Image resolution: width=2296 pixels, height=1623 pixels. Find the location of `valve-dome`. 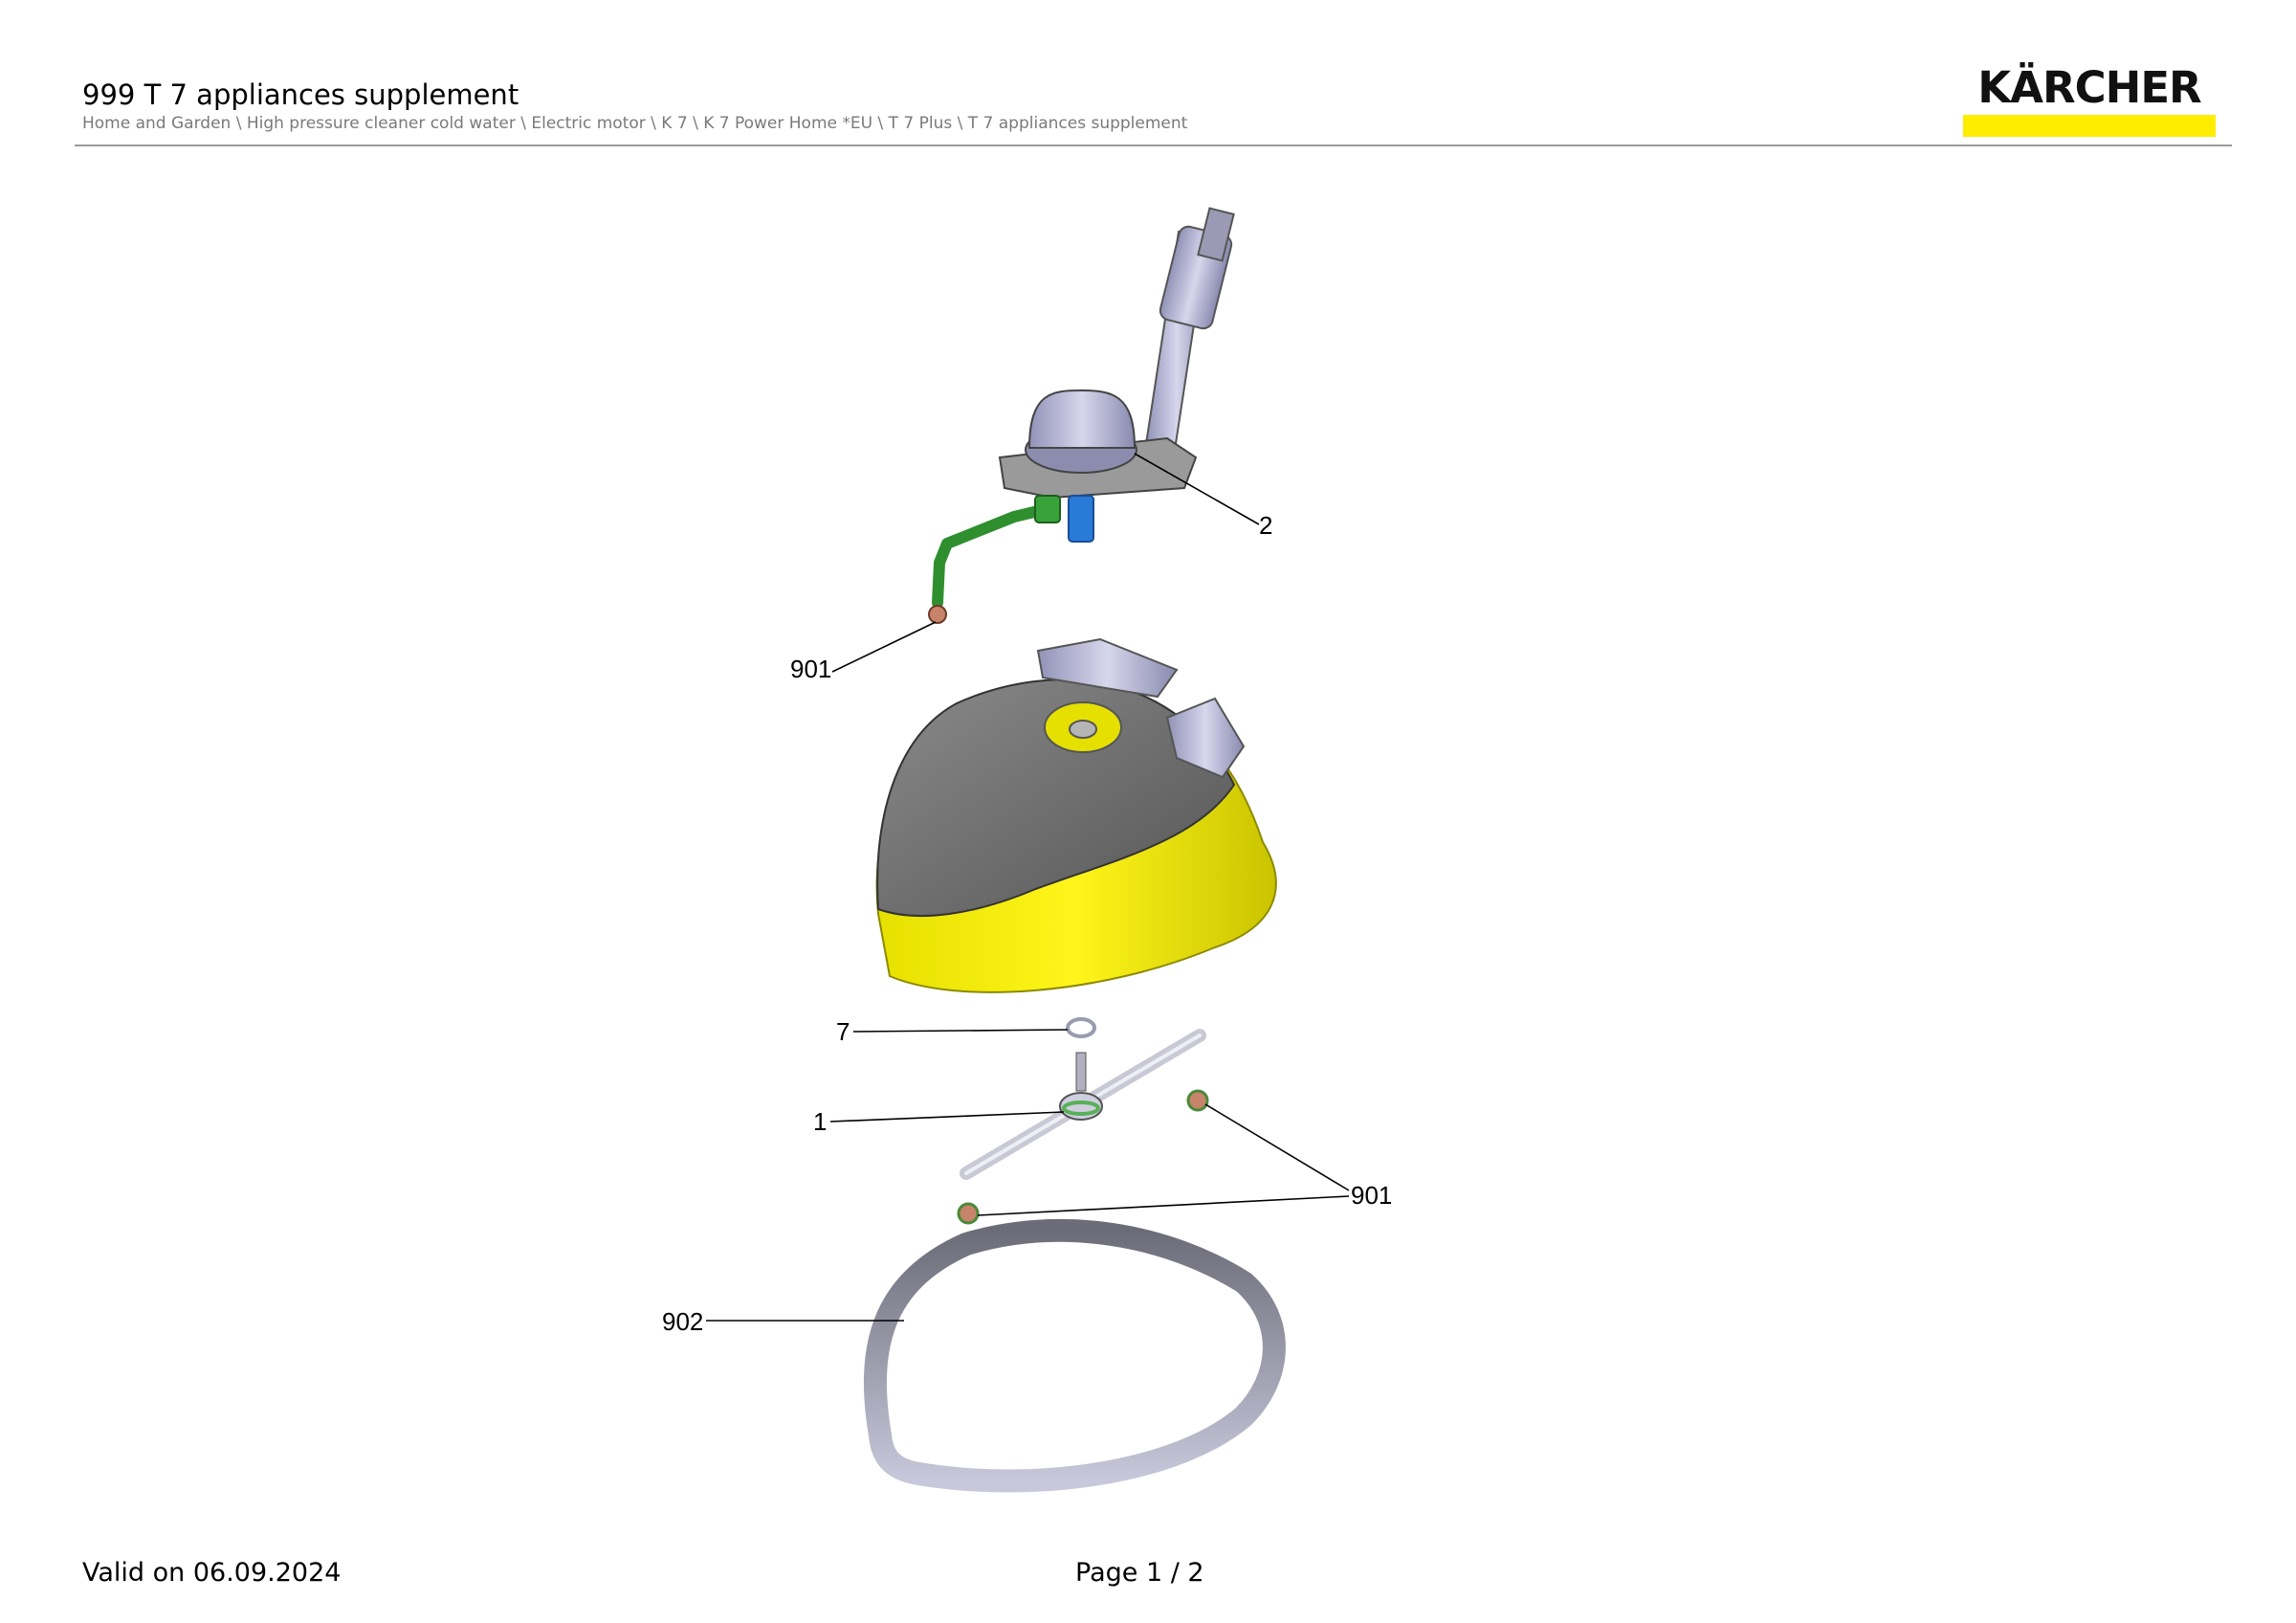

valve-dome is located at coordinates (1082, 419).